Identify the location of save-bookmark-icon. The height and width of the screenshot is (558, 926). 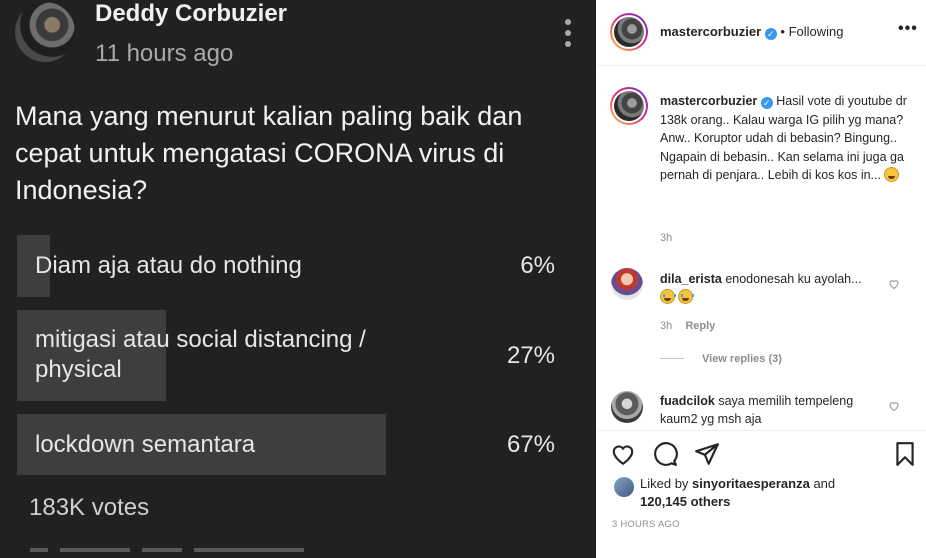
(905, 454).